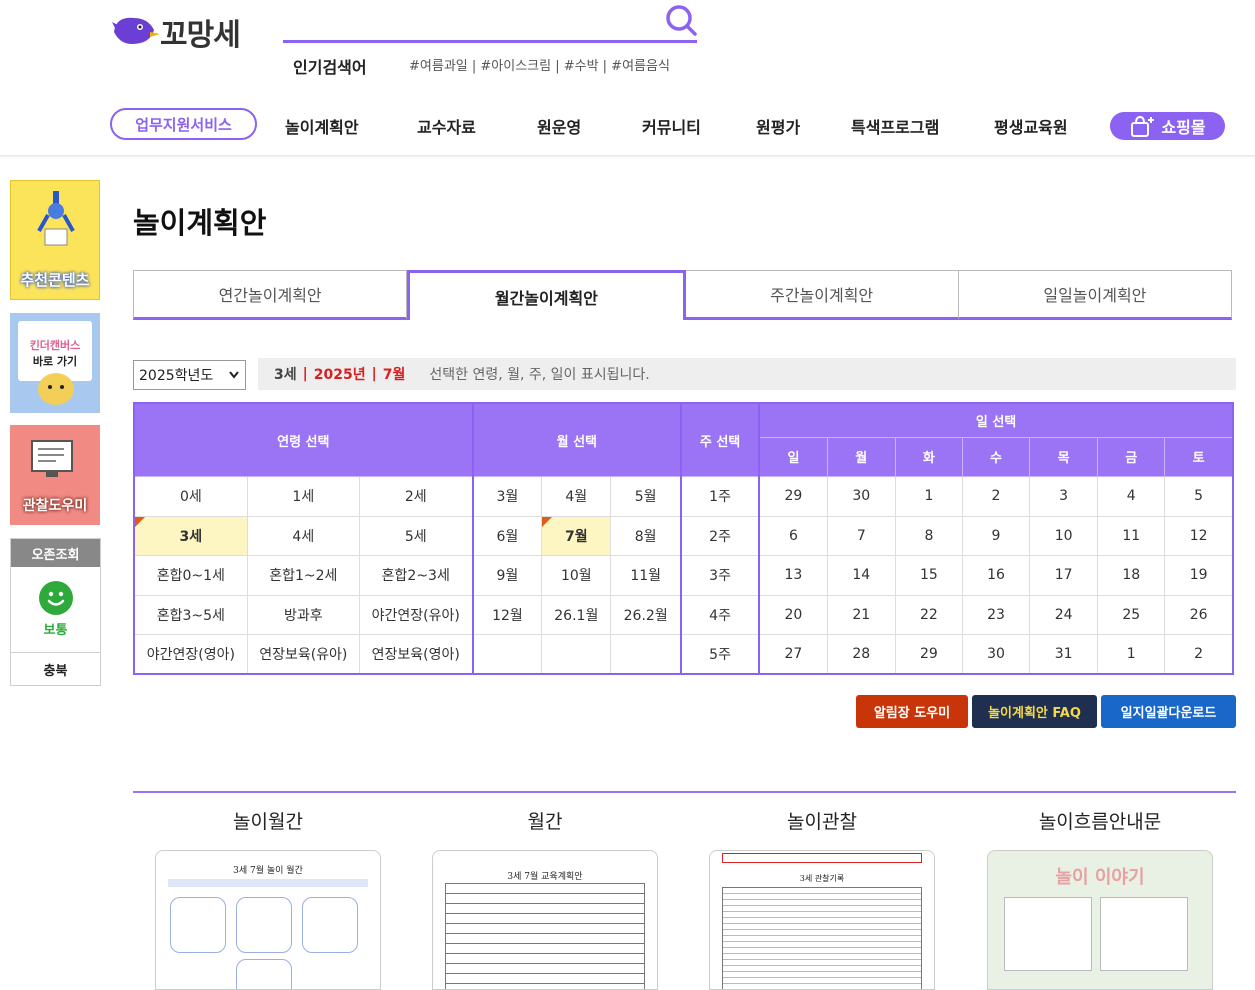 The image size is (1255, 990). What do you see at coordinates (268, 920) in the screenshot?
I see `doc-preview-play-monthly: 3세 7월 놀이 월간` at bounding box center [268, 920].